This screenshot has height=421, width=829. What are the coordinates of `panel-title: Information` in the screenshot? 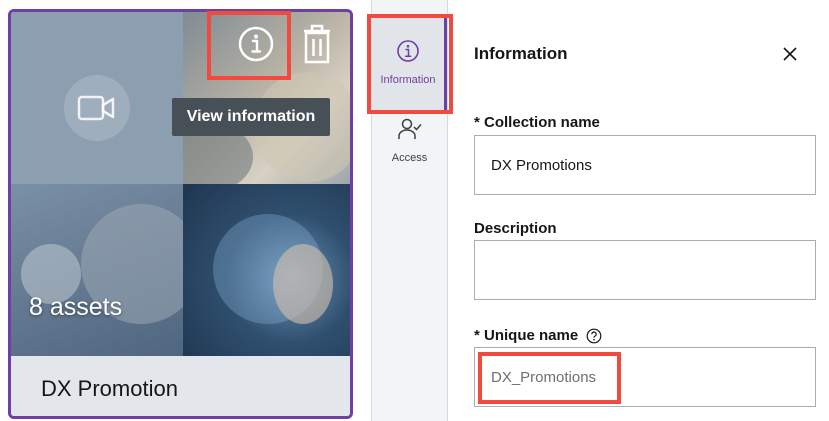 It's located at (521, 53).